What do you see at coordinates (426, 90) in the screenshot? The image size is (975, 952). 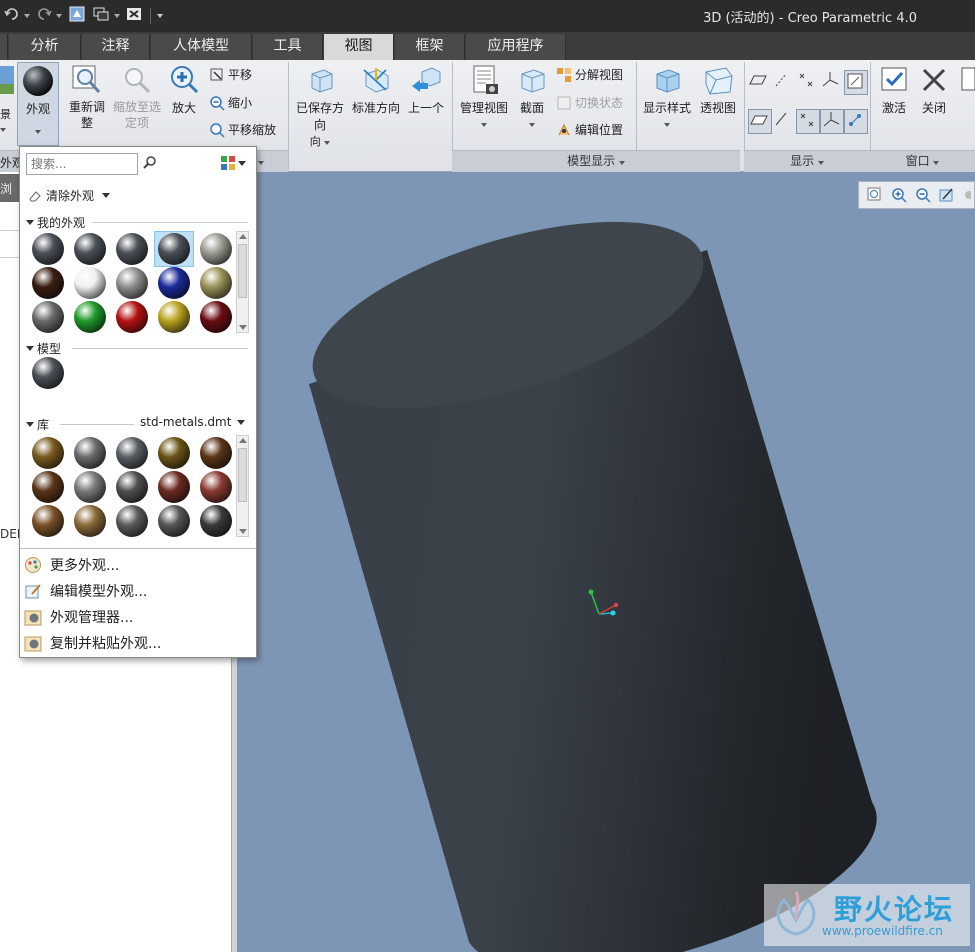 I see `previous-view-button: 上一个` at bounding box center [426, 90].